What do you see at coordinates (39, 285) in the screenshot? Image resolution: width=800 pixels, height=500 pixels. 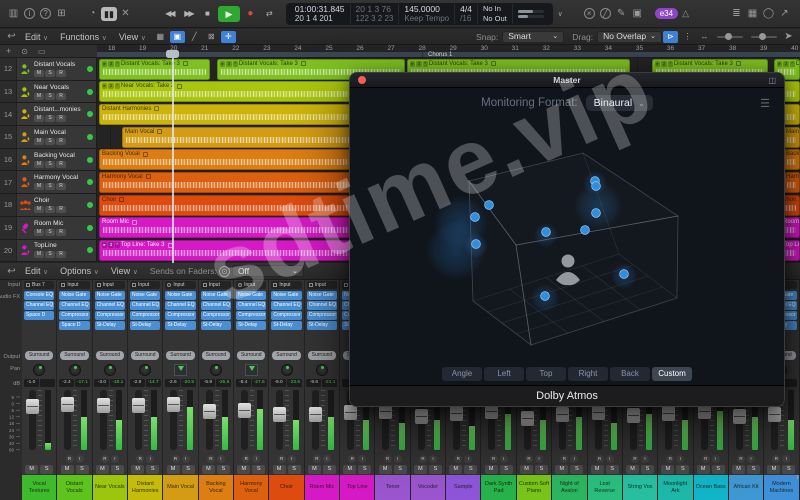 I see `input-slot: Bus 7` at bounding box center [39, 285].